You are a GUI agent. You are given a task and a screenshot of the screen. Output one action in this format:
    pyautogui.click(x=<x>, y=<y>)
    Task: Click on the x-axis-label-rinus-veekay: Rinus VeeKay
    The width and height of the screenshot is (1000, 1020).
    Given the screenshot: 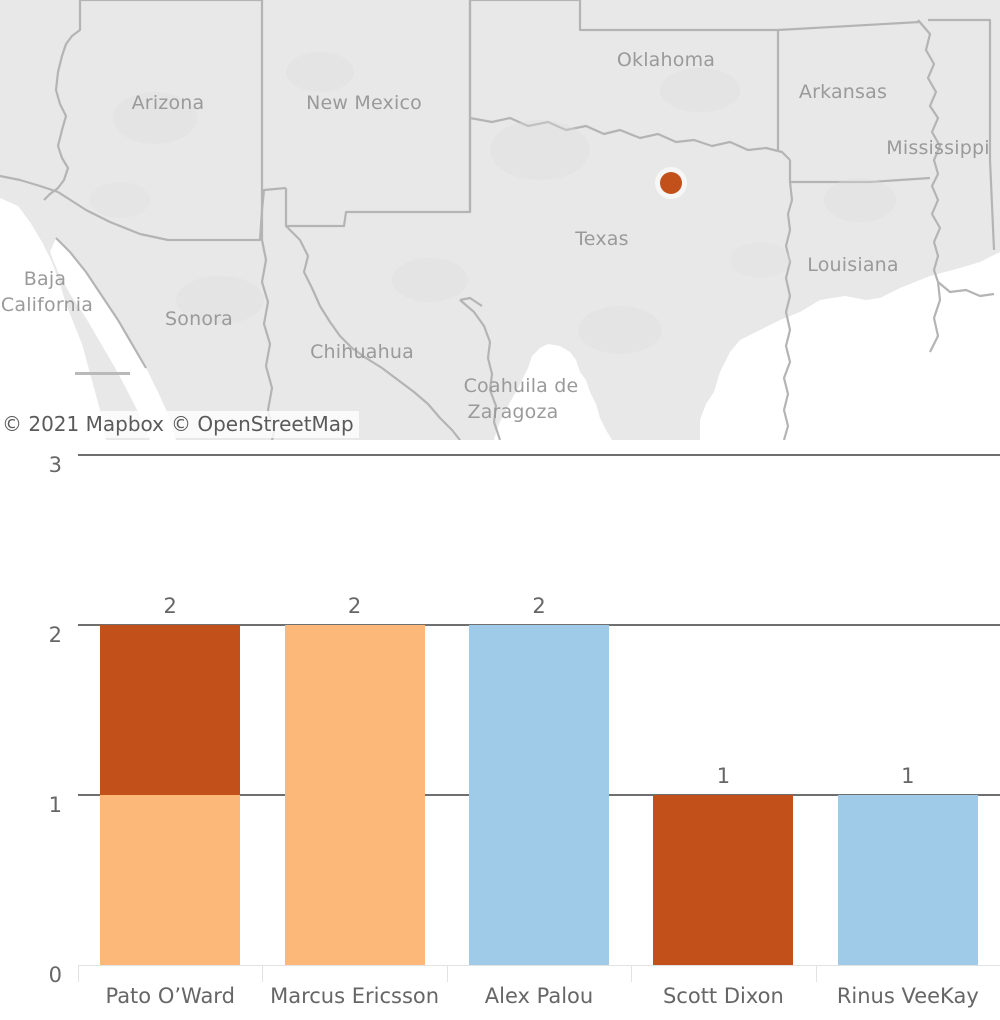 What is the action you would take?
    pyautogui.click(x=907, y=996)
    